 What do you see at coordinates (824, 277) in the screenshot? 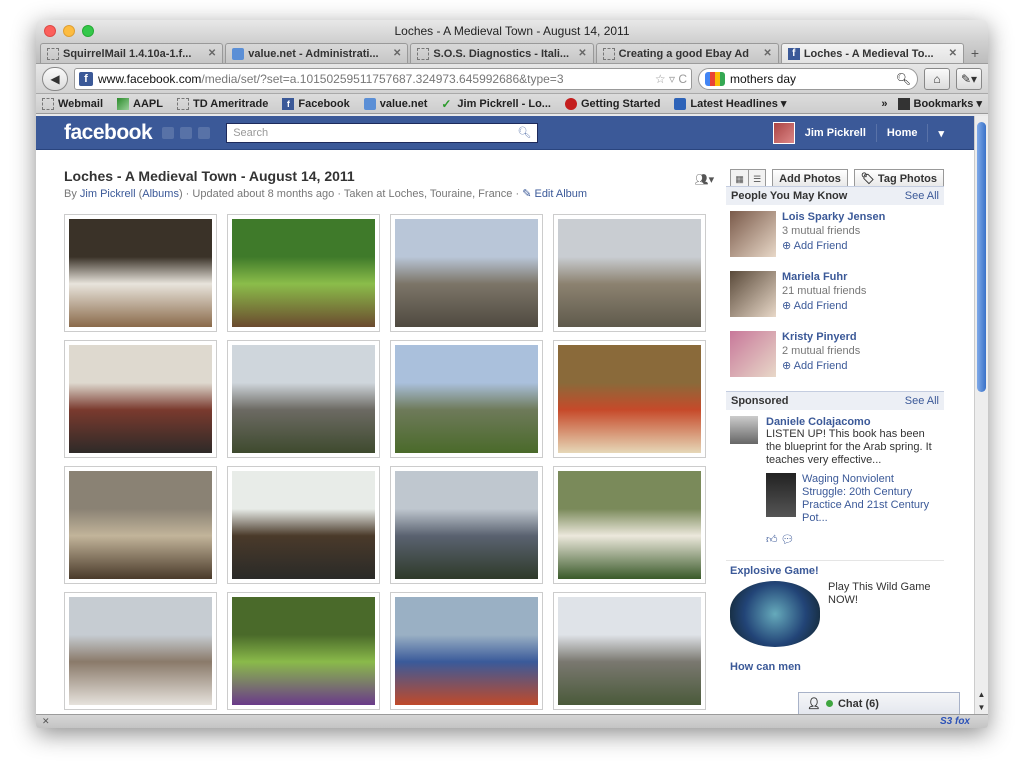
I see `person-name-link: Mariela Fuhr` at bounding box center [824, 277].